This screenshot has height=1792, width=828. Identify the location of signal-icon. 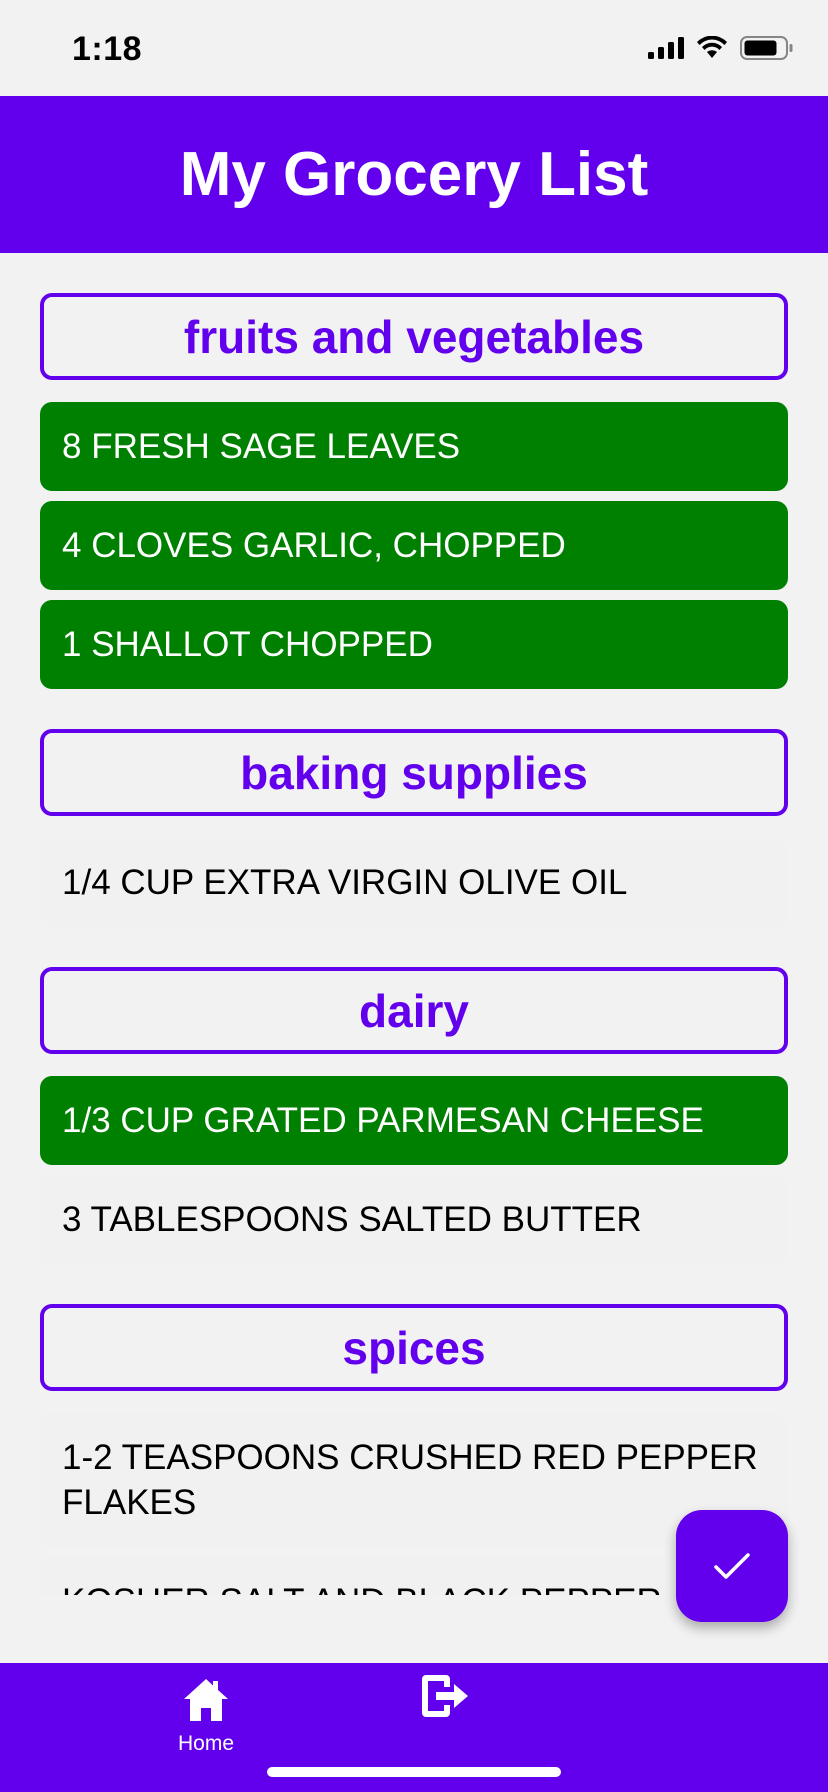
(666, 48).